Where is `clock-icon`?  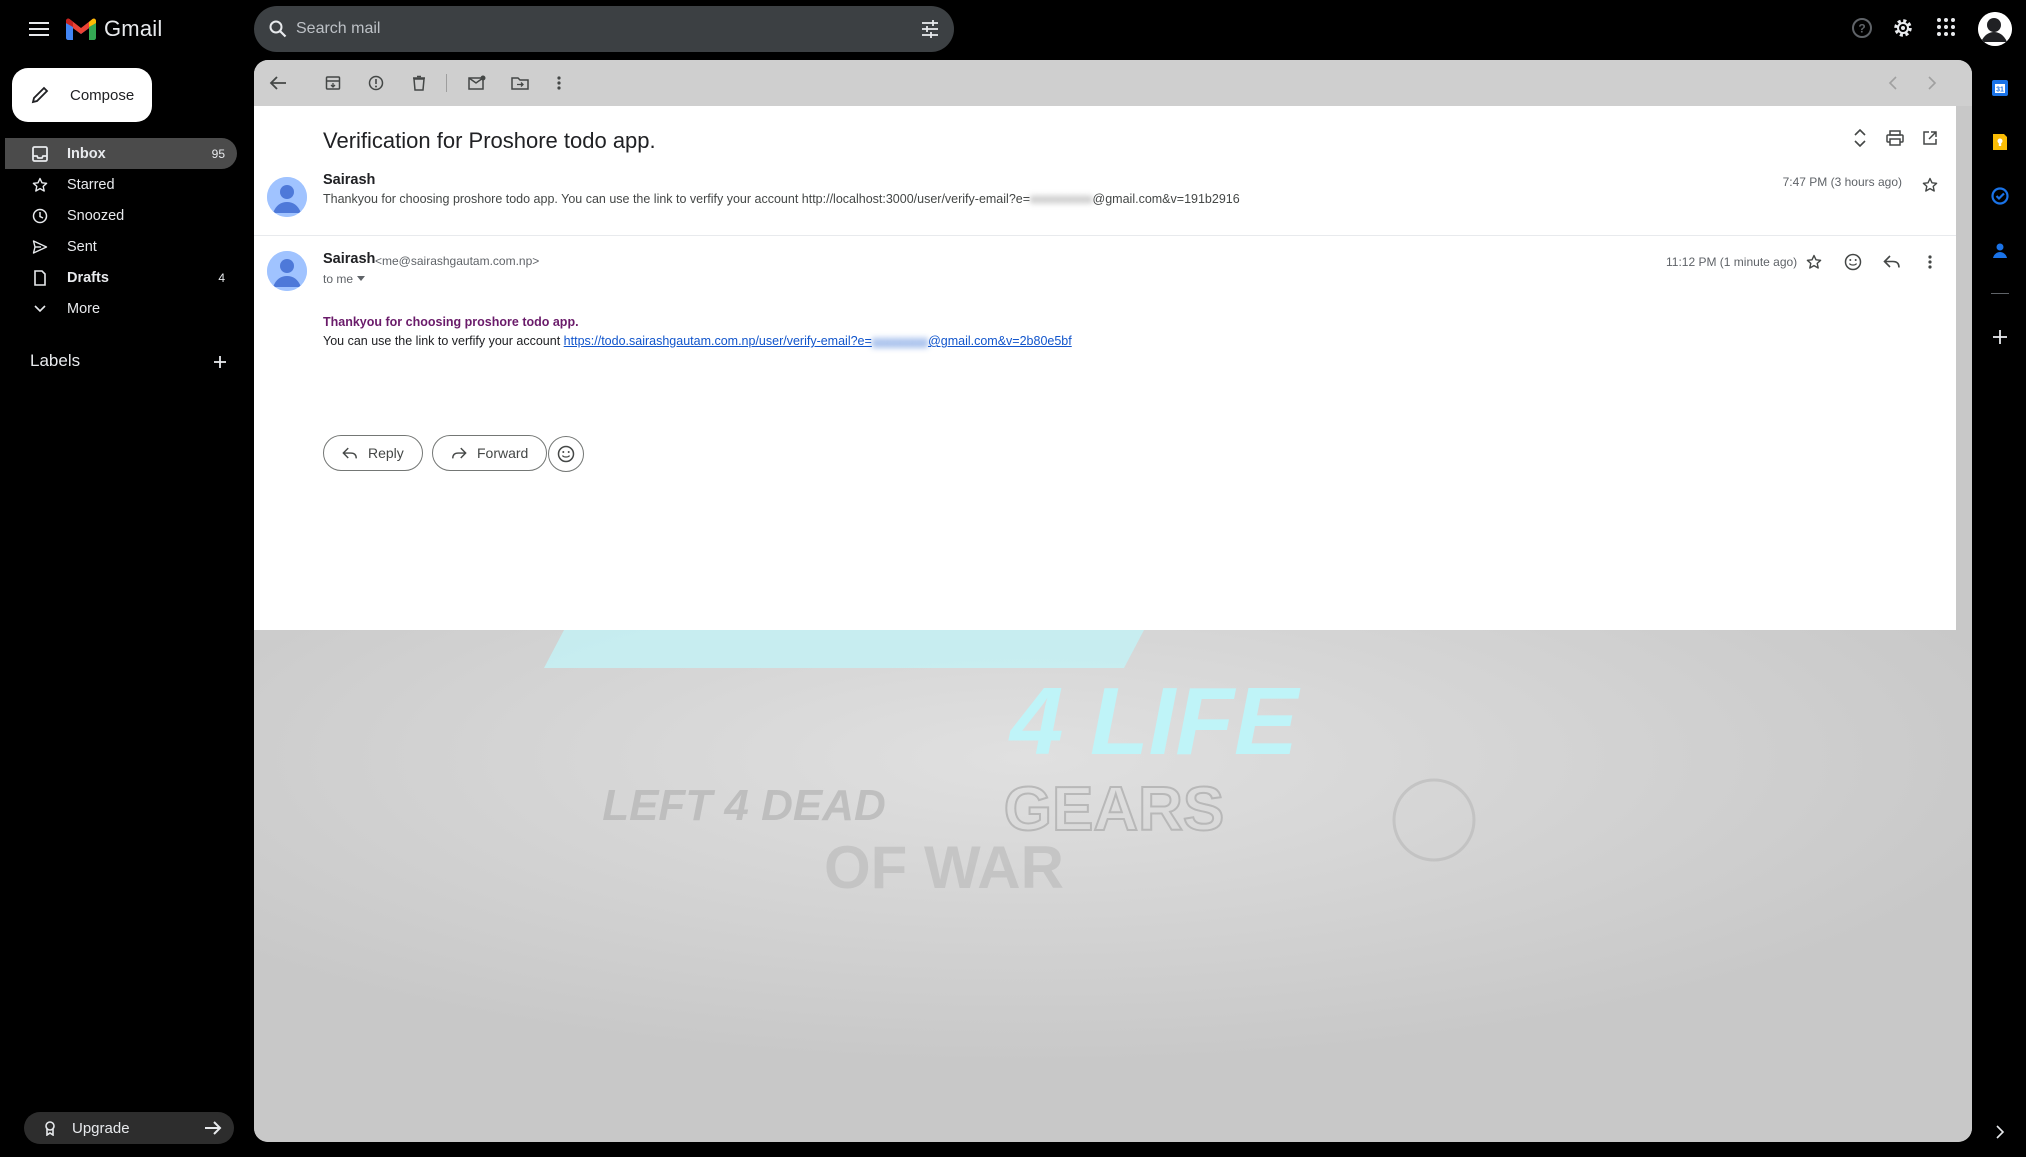
clock-icon is located at coordinates (40, 216).